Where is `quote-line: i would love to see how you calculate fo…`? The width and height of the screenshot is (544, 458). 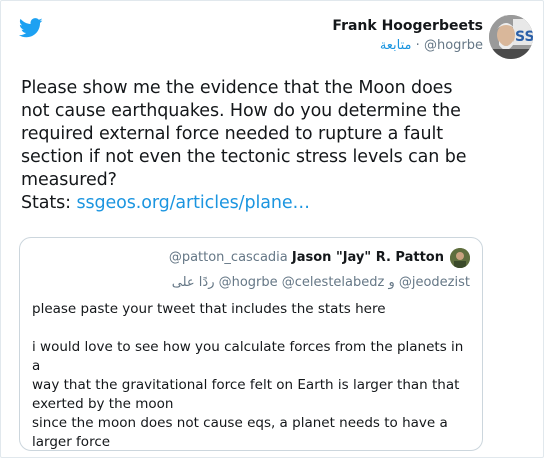
quote-line: i would love to see how you calculate fo… is located at coordinates (248, 356).